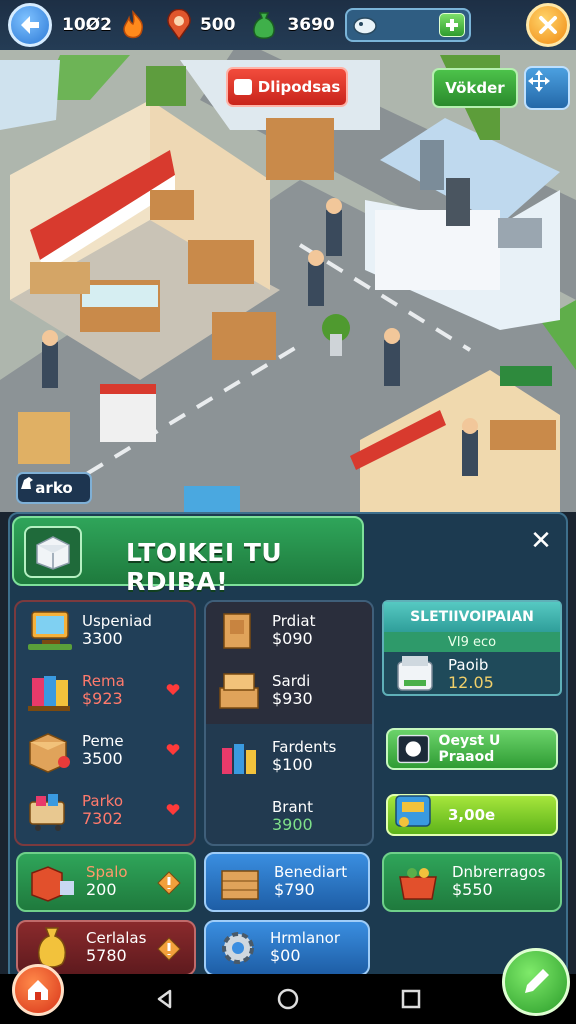 The width and height of the screenshot is (576, 1024). Describe the element at coordinates (263, 817) in the screenshot. I see `list-item: Brant 3900` at that location.